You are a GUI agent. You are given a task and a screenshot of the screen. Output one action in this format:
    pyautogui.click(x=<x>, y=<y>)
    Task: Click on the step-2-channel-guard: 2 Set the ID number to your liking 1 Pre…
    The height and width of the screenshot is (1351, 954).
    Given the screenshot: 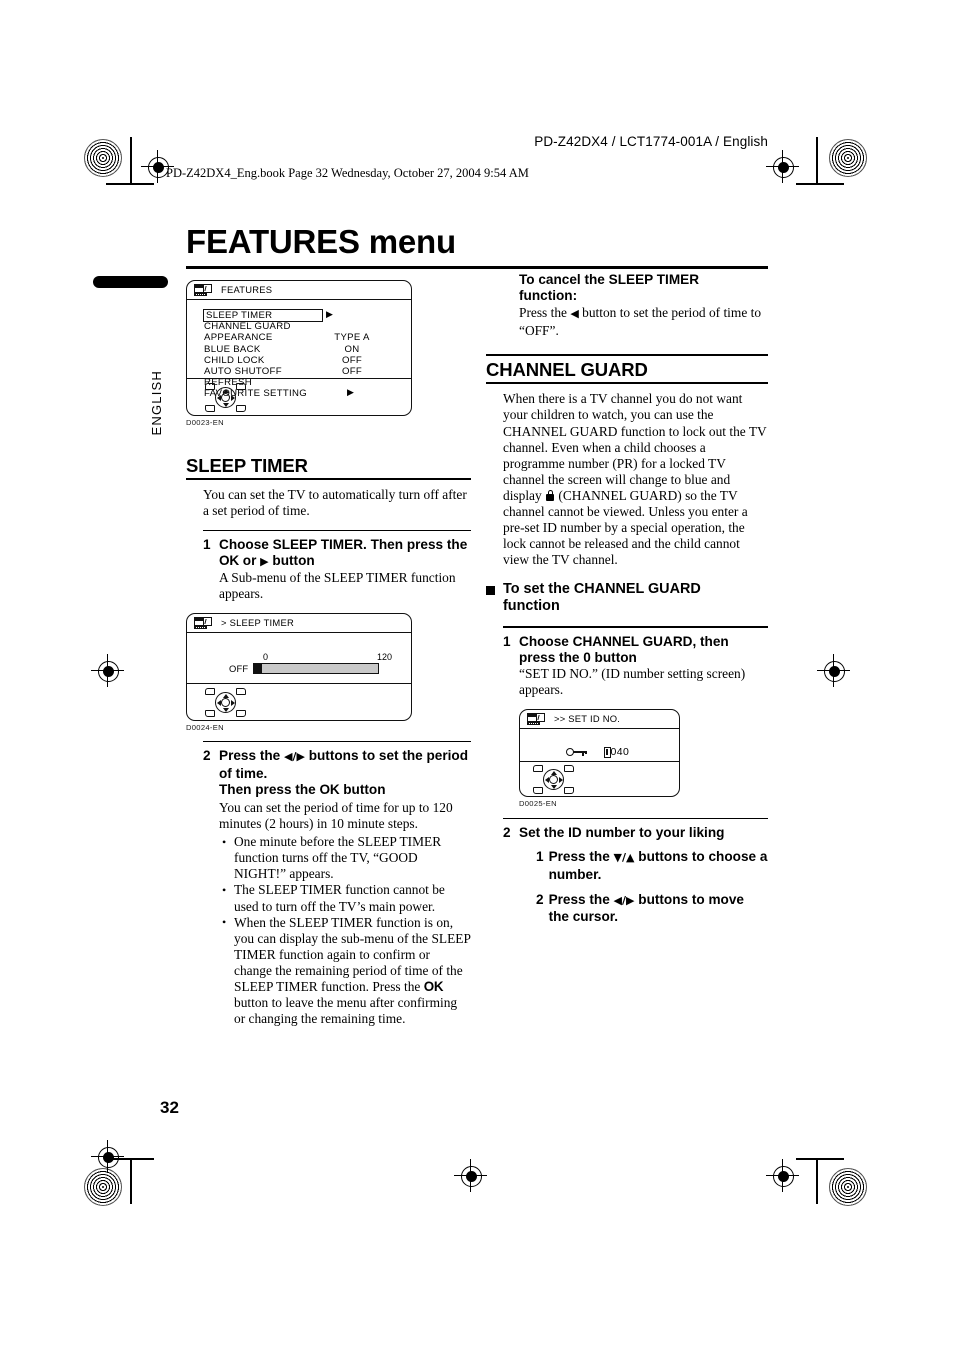 What is the action you would take?
    pyautogui.click(x=627, y=875)
    